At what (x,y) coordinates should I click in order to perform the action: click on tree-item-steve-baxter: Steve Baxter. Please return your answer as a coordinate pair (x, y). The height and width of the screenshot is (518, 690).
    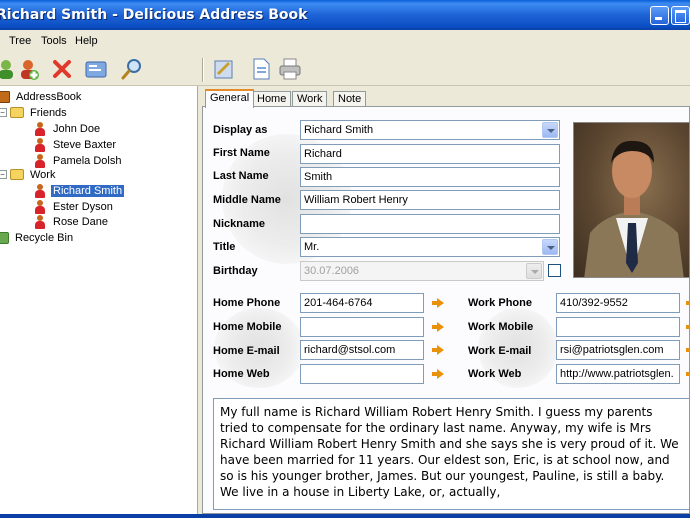
    Looking at the image, I should click on (76, 144).